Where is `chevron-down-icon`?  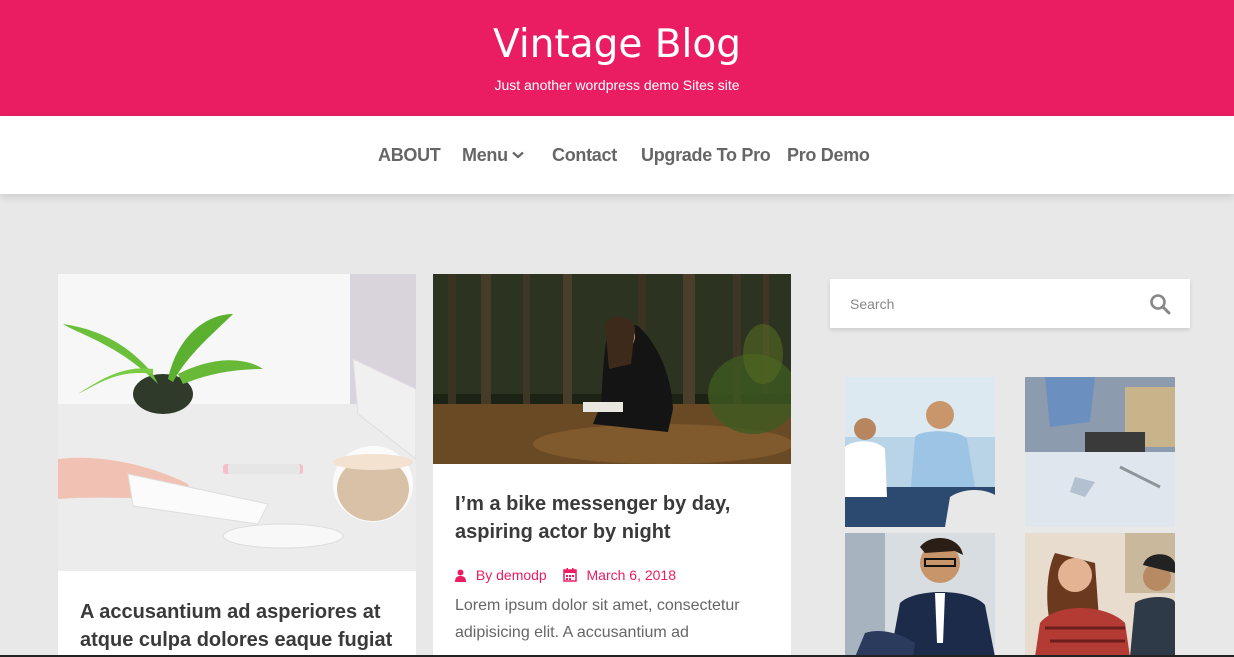 chevron-down-icon is located at coordinates (518, 155).